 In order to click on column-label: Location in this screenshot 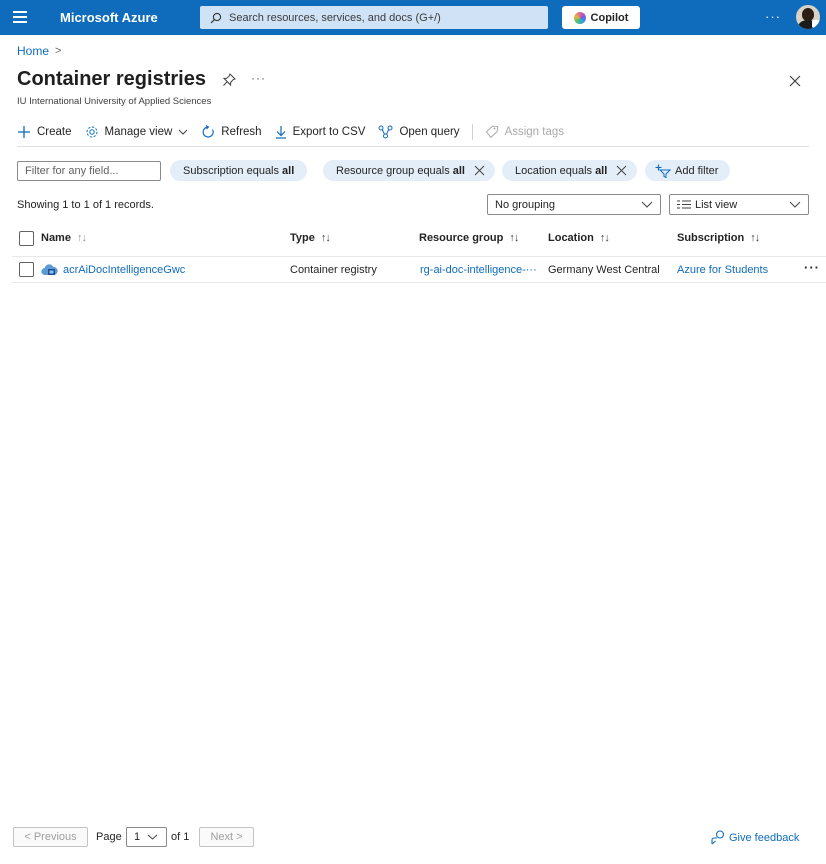, I will do `click(571, 238)`.